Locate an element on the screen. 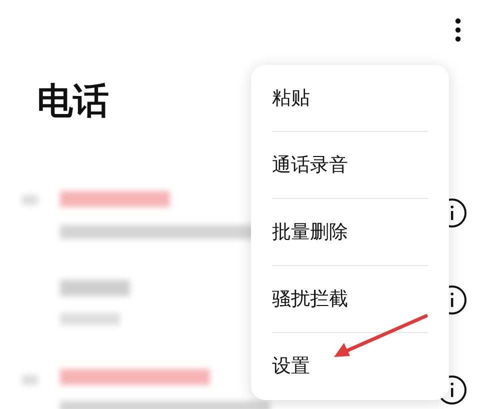 The image size is (500, 409). more-icon is located at coordinates (458, 30).